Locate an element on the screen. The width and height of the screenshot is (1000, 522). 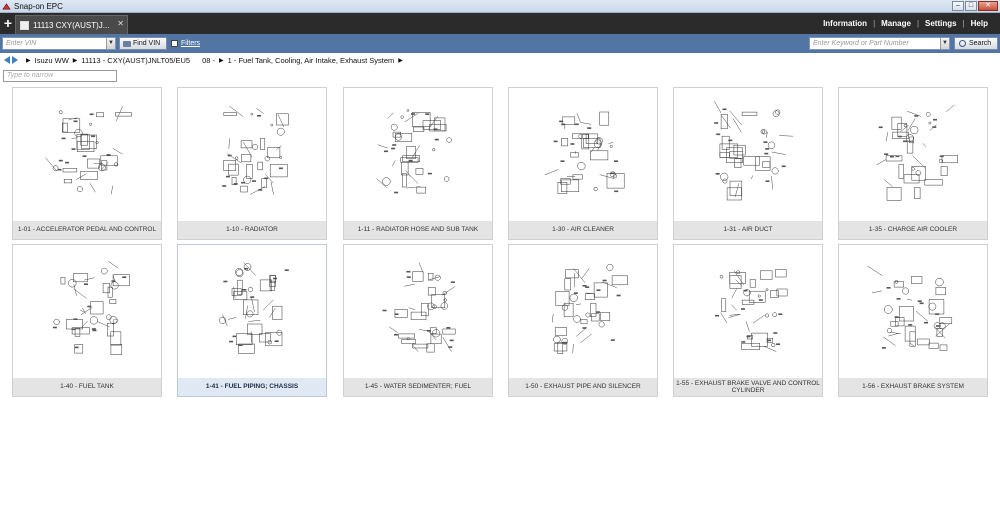
nav-settings: Settings is located at coordinates (941, 23).